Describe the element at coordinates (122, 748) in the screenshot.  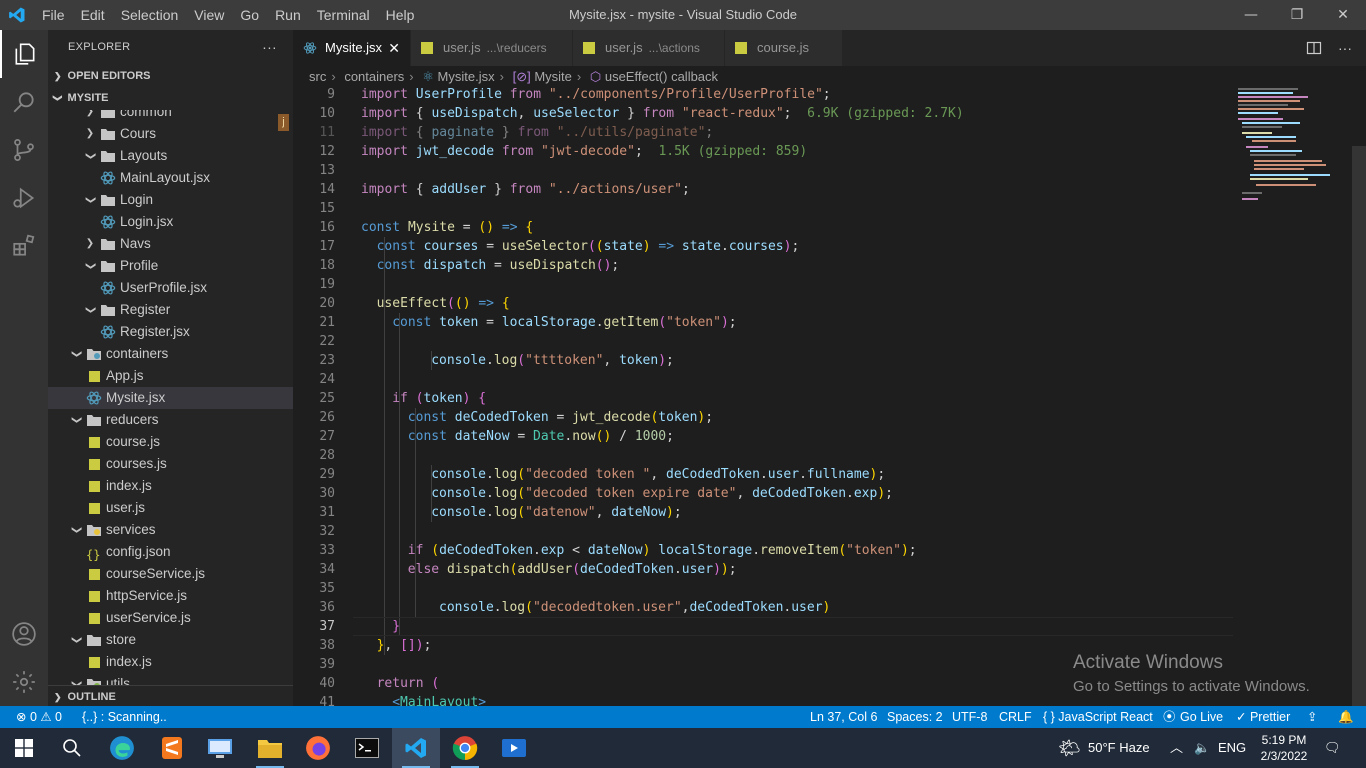
I see `edge-taskbar-button` at that location.